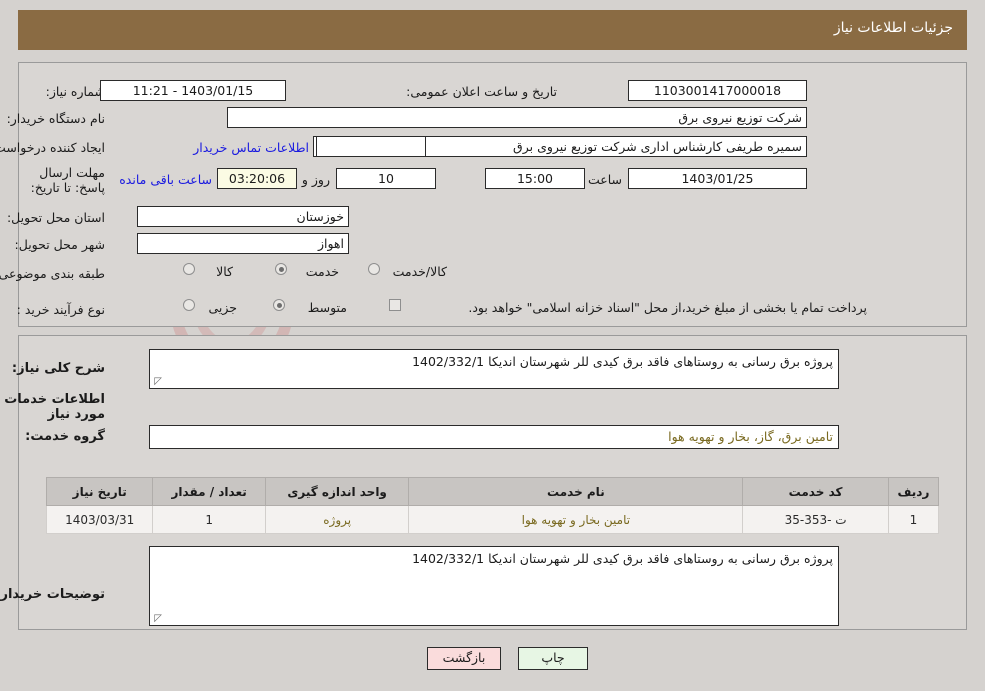  Describe the element at coordinates (337, 519) in the screenshot. I see `cell-unit: پروژه` at that location.